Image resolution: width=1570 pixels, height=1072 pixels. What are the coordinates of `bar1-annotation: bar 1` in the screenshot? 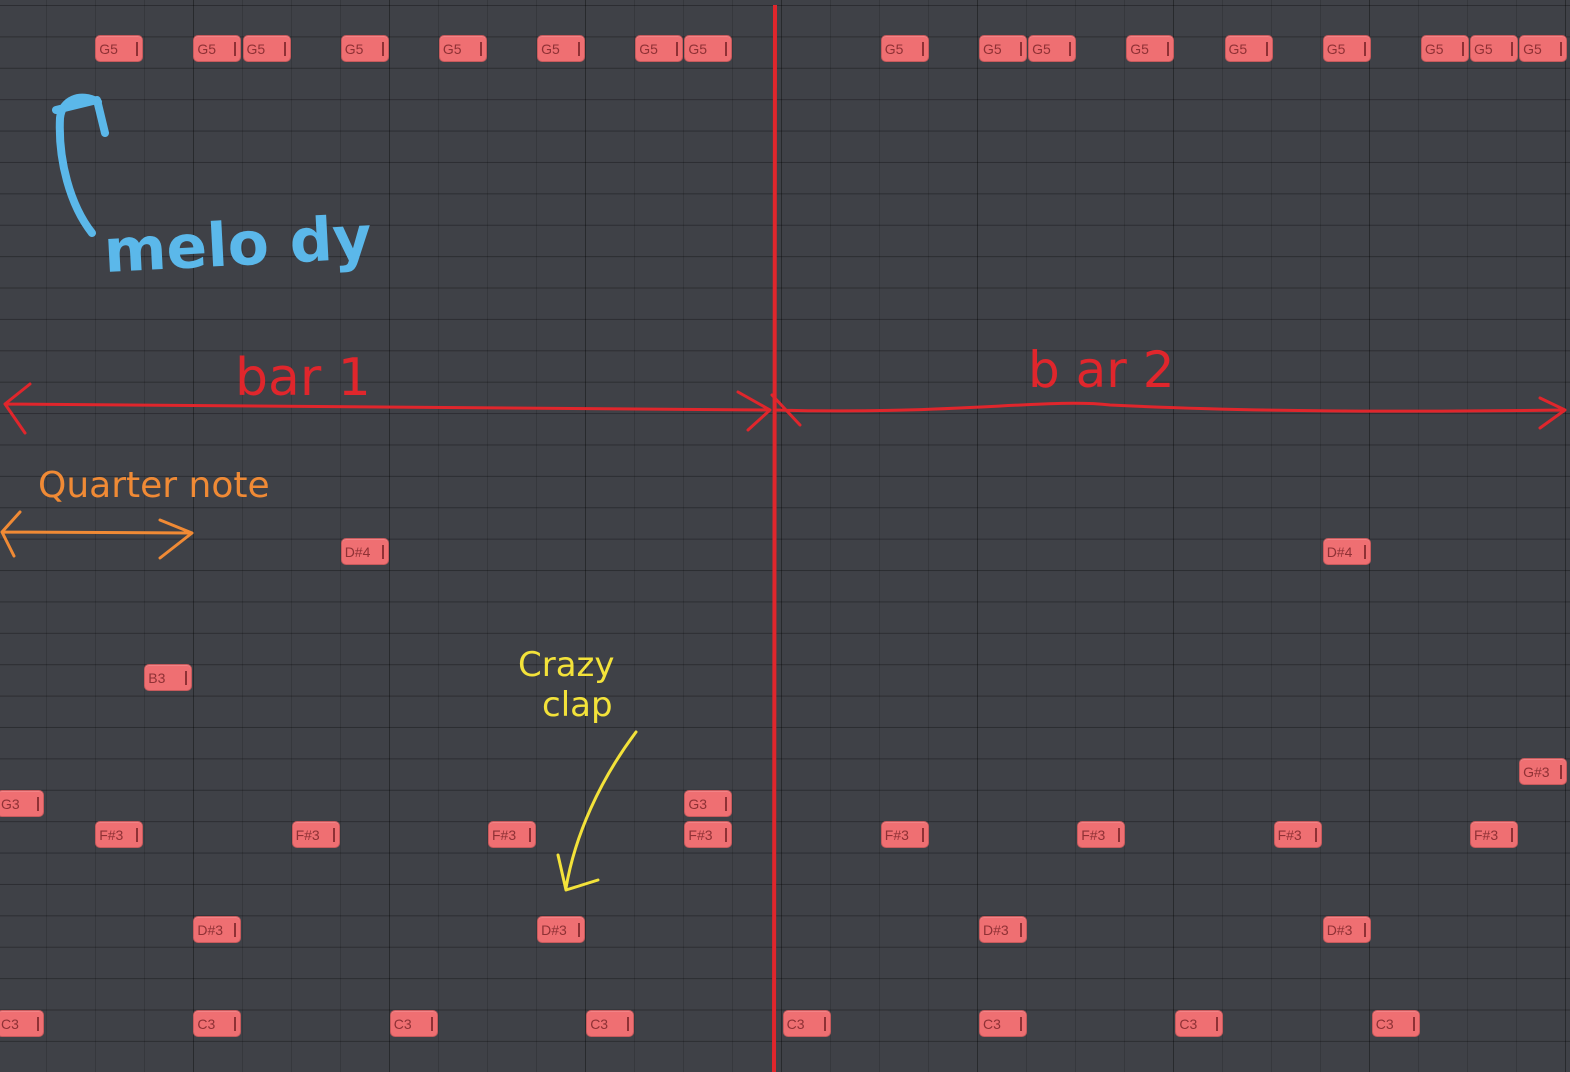 It's located at (303, 378).